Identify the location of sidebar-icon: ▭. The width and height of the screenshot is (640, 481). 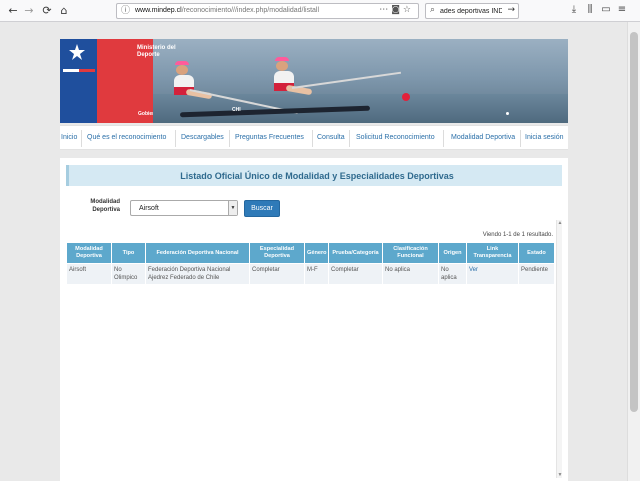
(606, 9).